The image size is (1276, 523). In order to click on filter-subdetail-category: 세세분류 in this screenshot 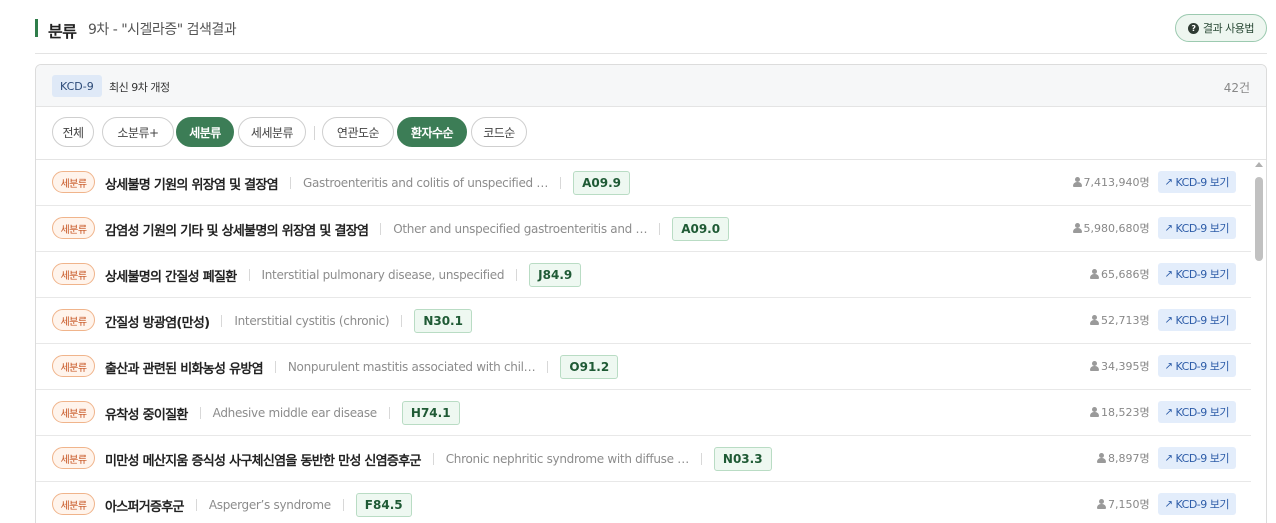, I will do `click(272, 132)`.